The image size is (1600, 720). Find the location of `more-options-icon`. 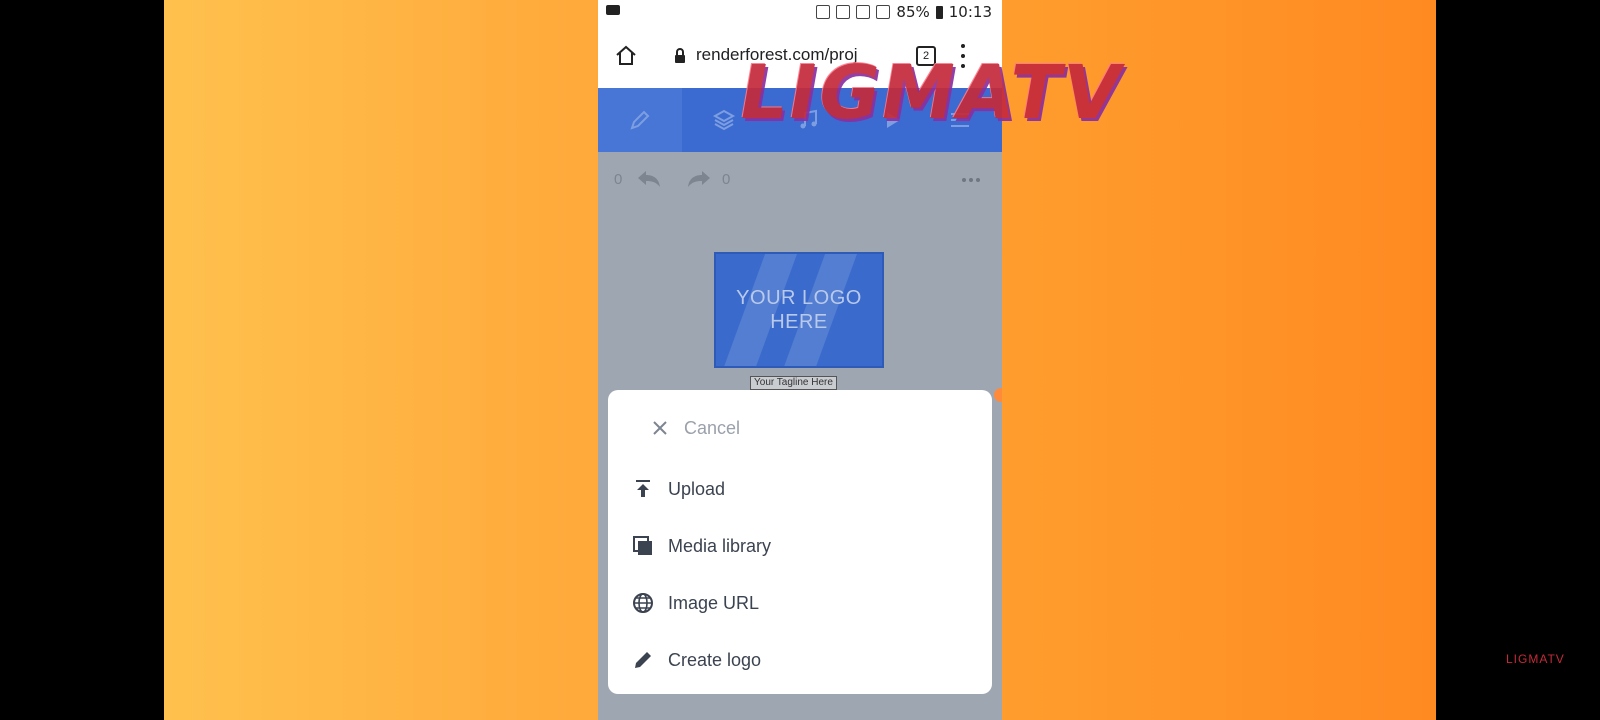

more-options-icon is located at coordinates (971, 180).